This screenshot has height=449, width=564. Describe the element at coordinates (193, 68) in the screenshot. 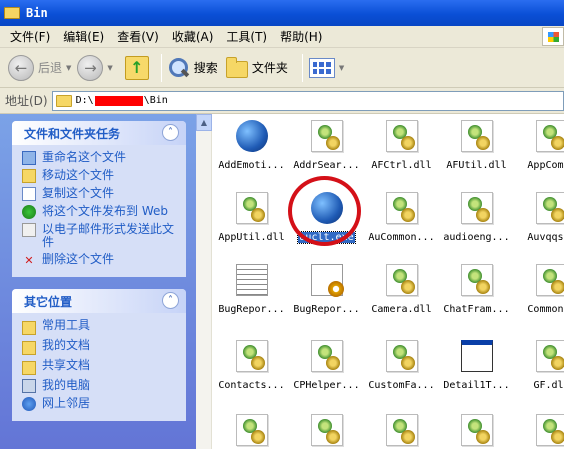

I see `search-button: 搜索` at that location.